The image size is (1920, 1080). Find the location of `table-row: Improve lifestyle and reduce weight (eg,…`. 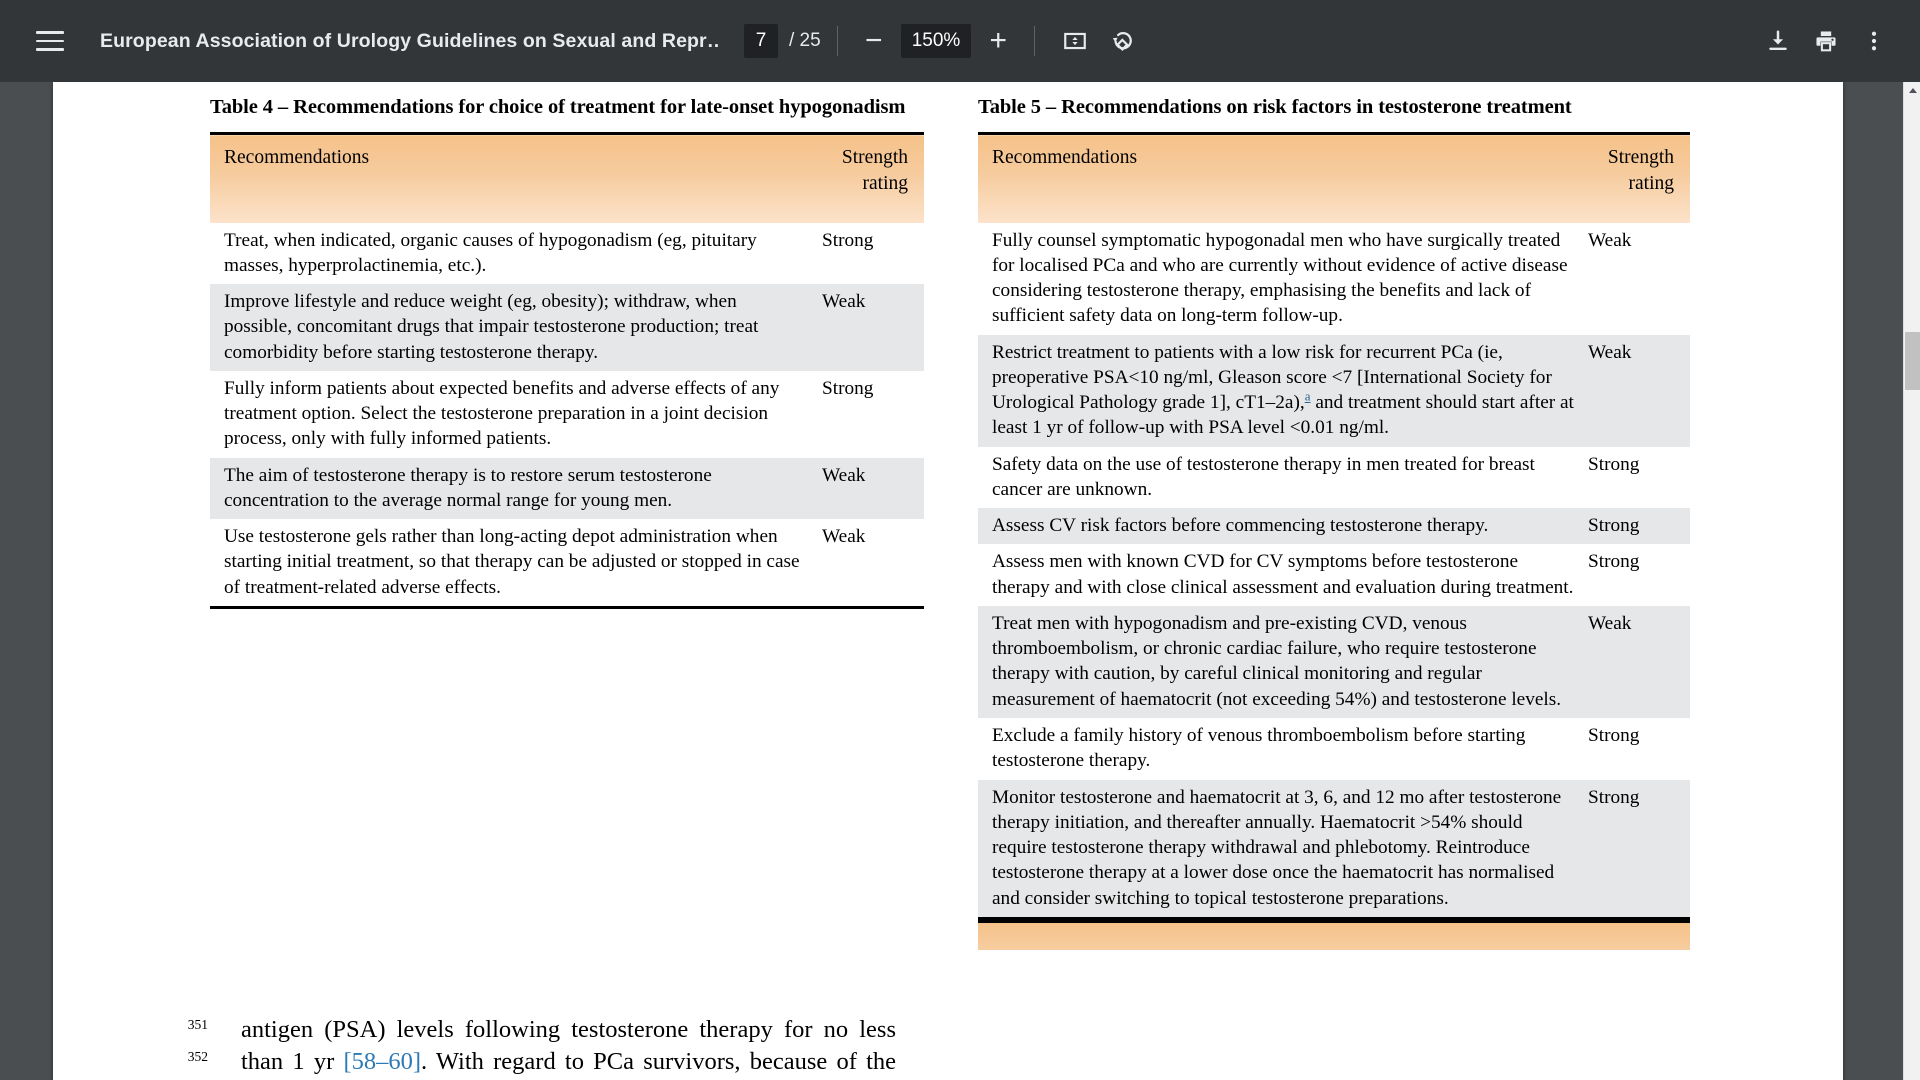

table-row: Improve lifestyle and reduce weight (eg,… is located at coordinates (567, 327).